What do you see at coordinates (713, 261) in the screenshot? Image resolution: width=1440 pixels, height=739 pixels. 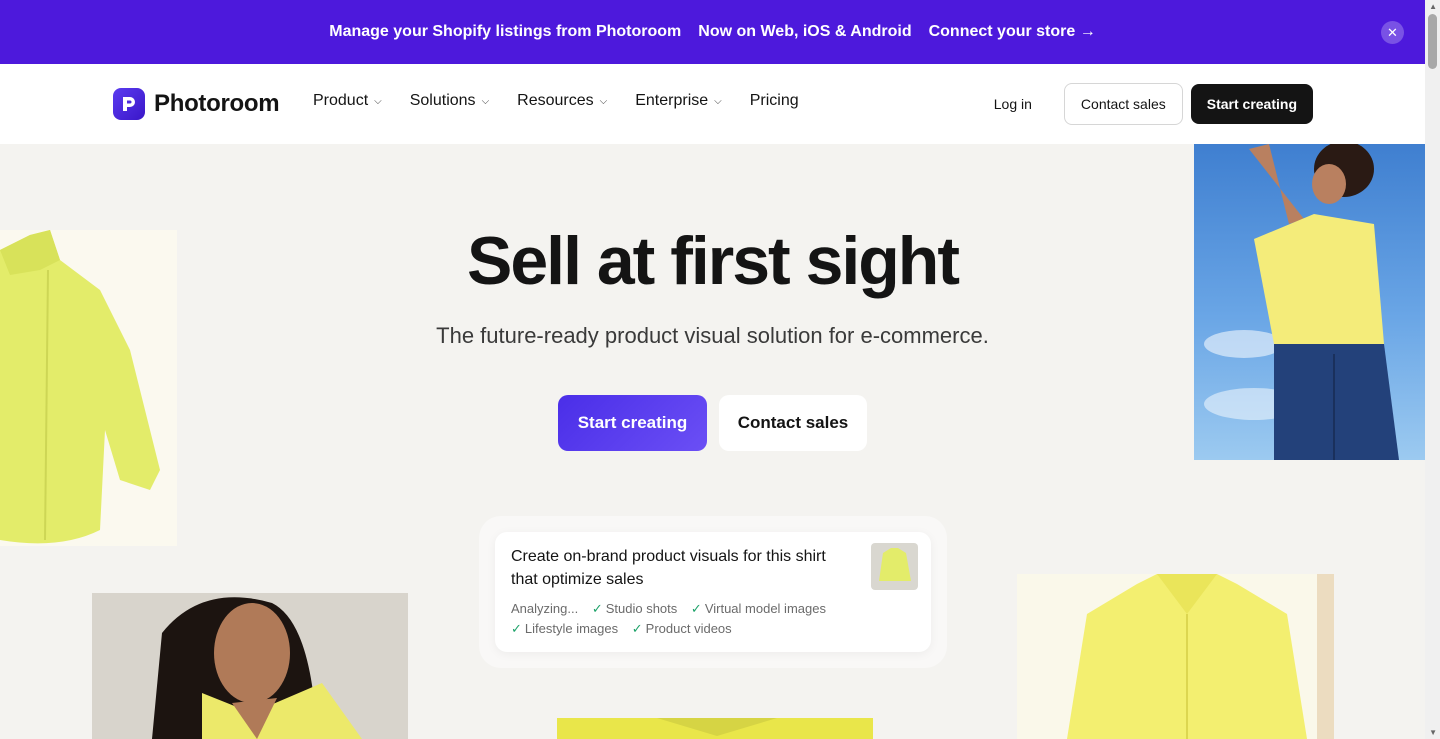 I see `hero-title: Sell at first sight` at bounding box center [713, 261].